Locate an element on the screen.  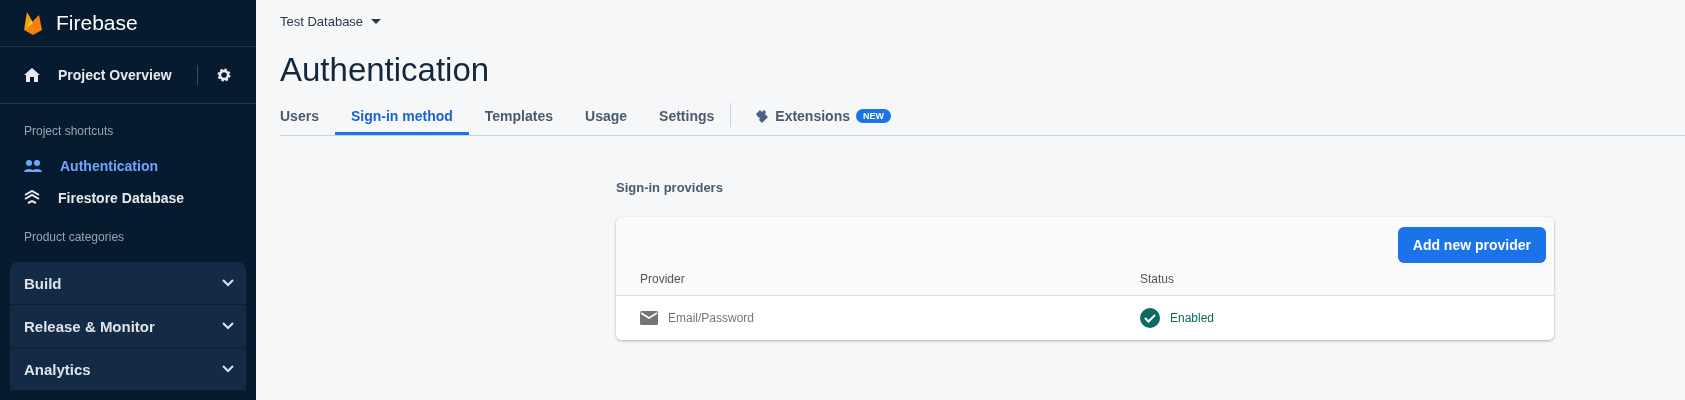
extensions-tab: Extensions NEW is located at coordinates (823, 117).